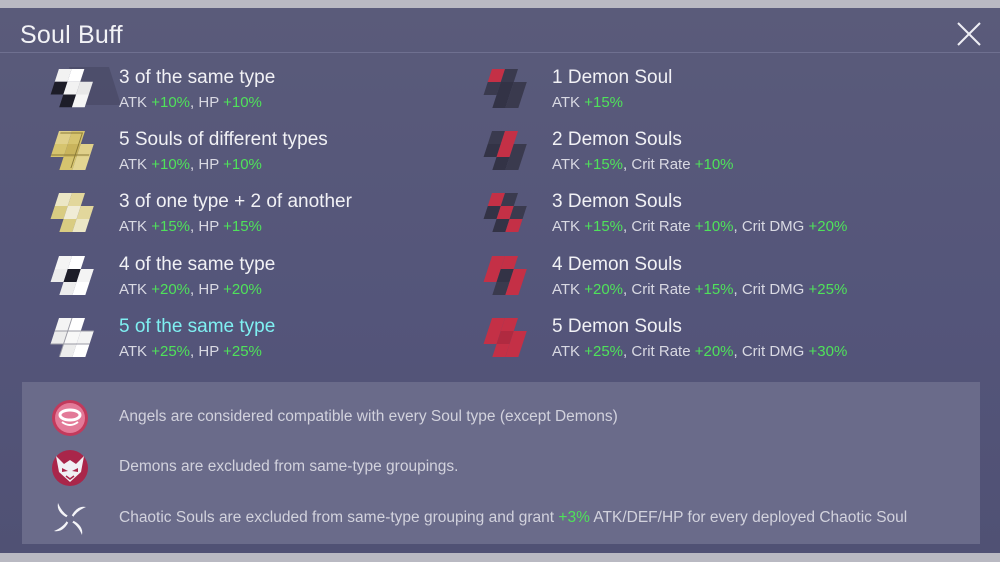 Image resolution: width=1000 pixels, height=562 pixels. What do you see at coordinates (588, 102) in the screenshot?
I see `buff-stats: ATK +15%` at bounding box center [588, 102].